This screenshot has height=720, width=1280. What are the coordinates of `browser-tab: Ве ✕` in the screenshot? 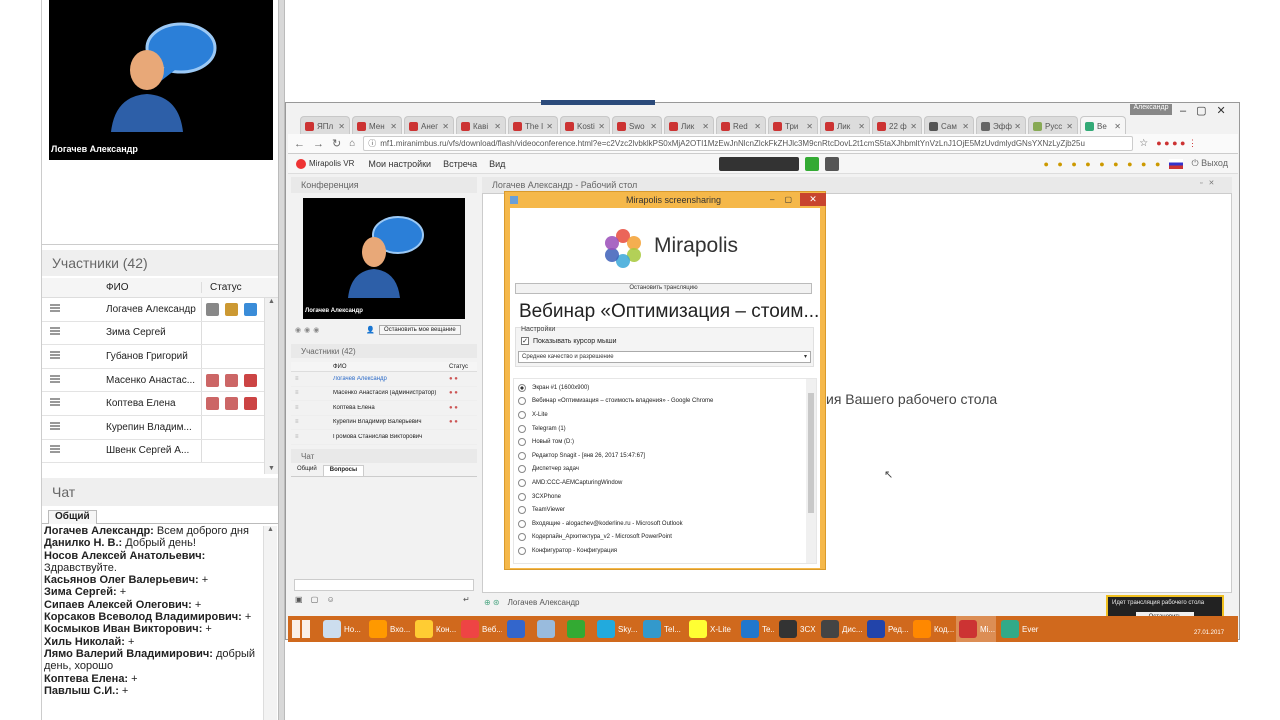 It's located at (1103, 126).